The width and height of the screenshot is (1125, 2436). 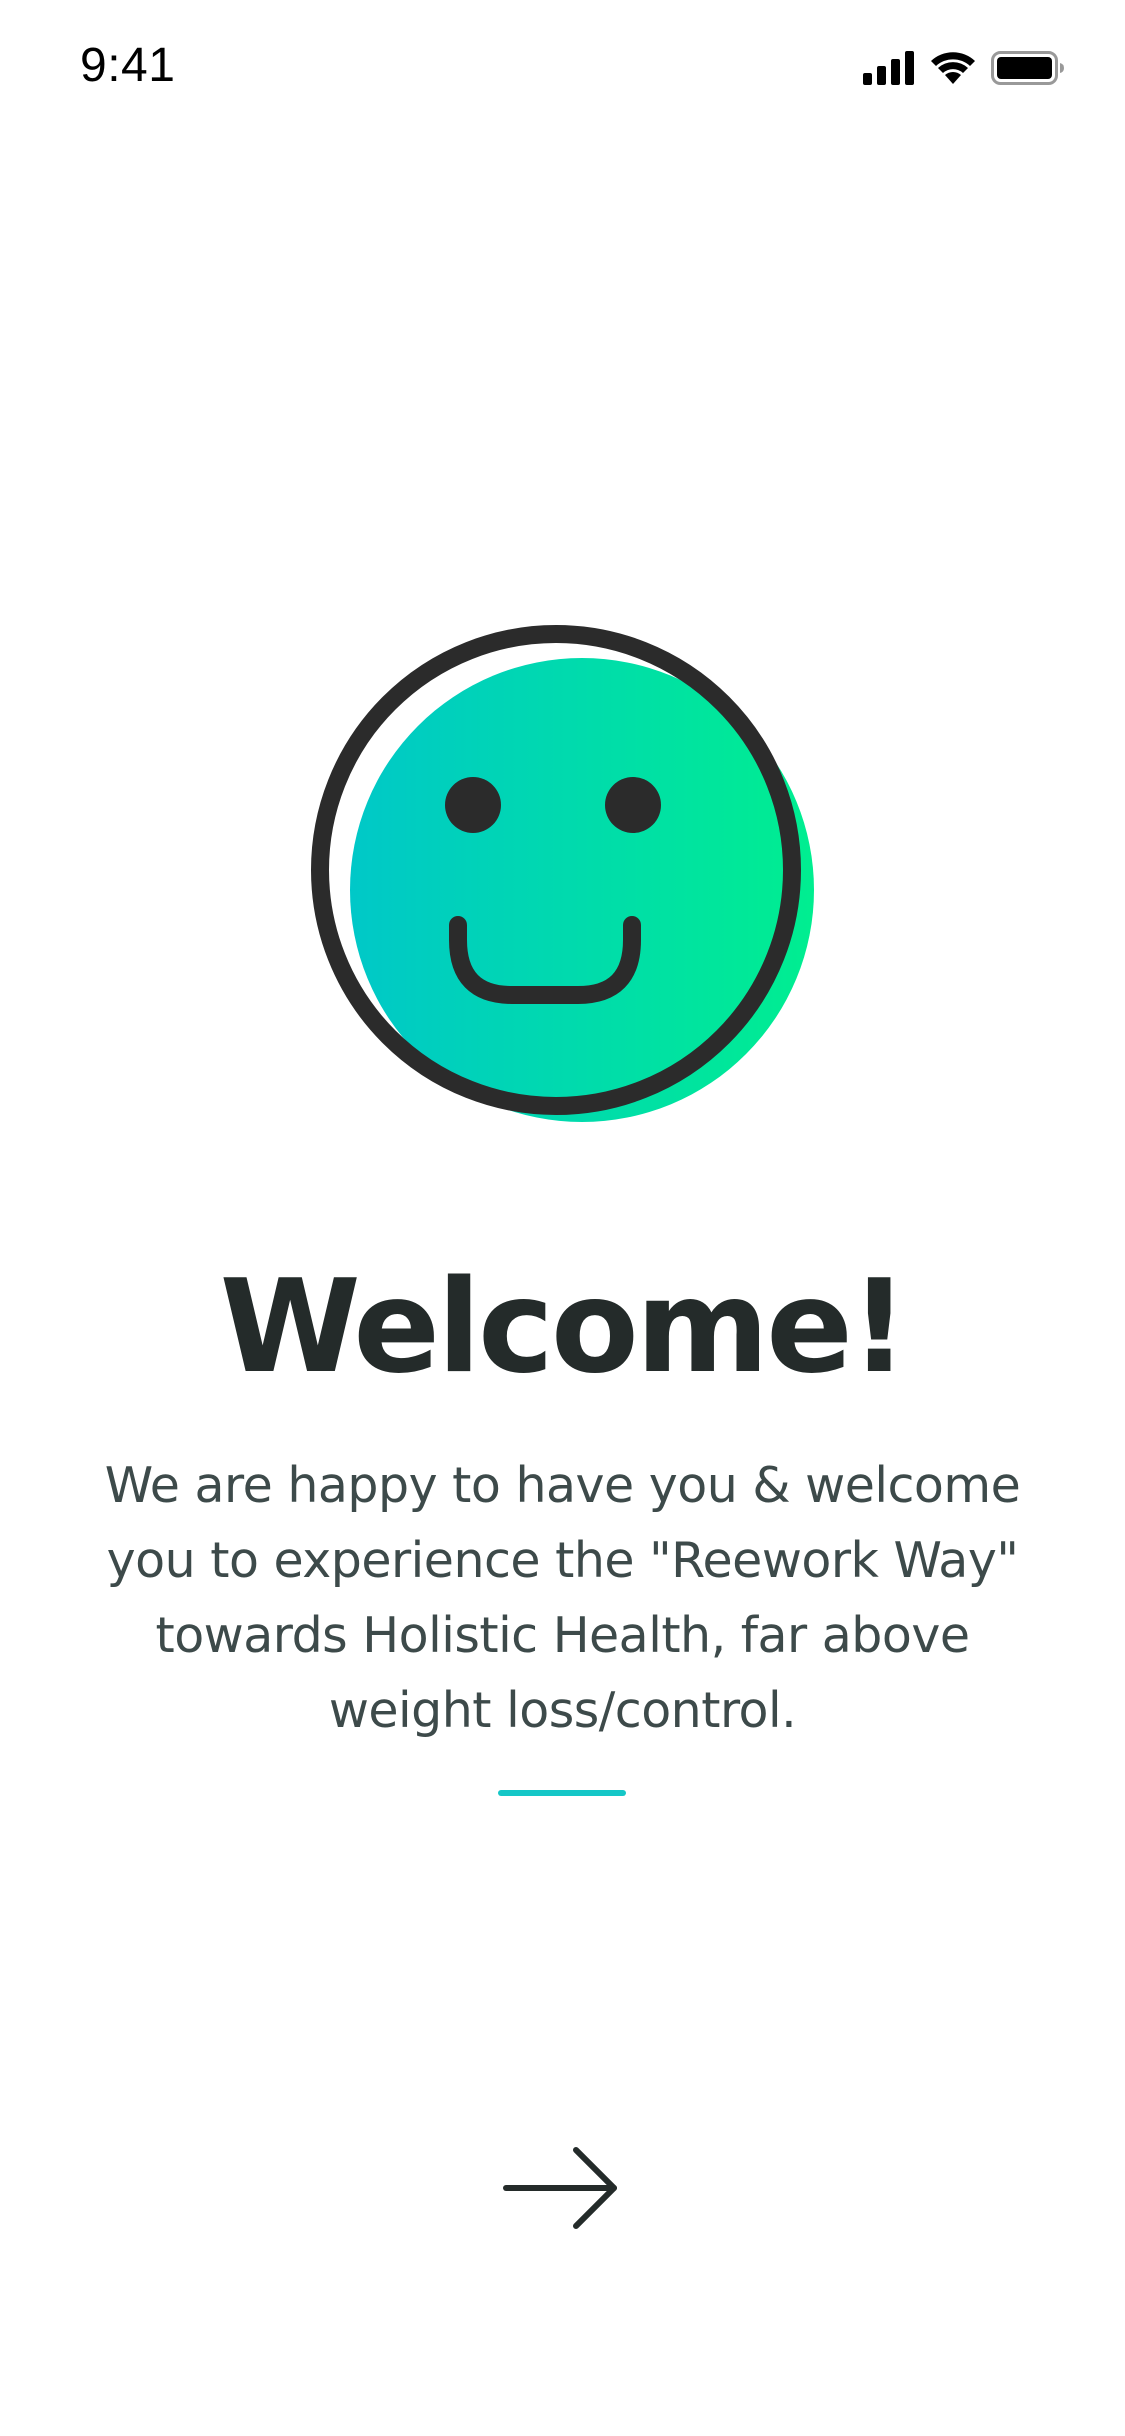 What do you see at coordinates (562, 1793) in the screenshot?
I see `accent-divider` at bounding box center [562, 1793].